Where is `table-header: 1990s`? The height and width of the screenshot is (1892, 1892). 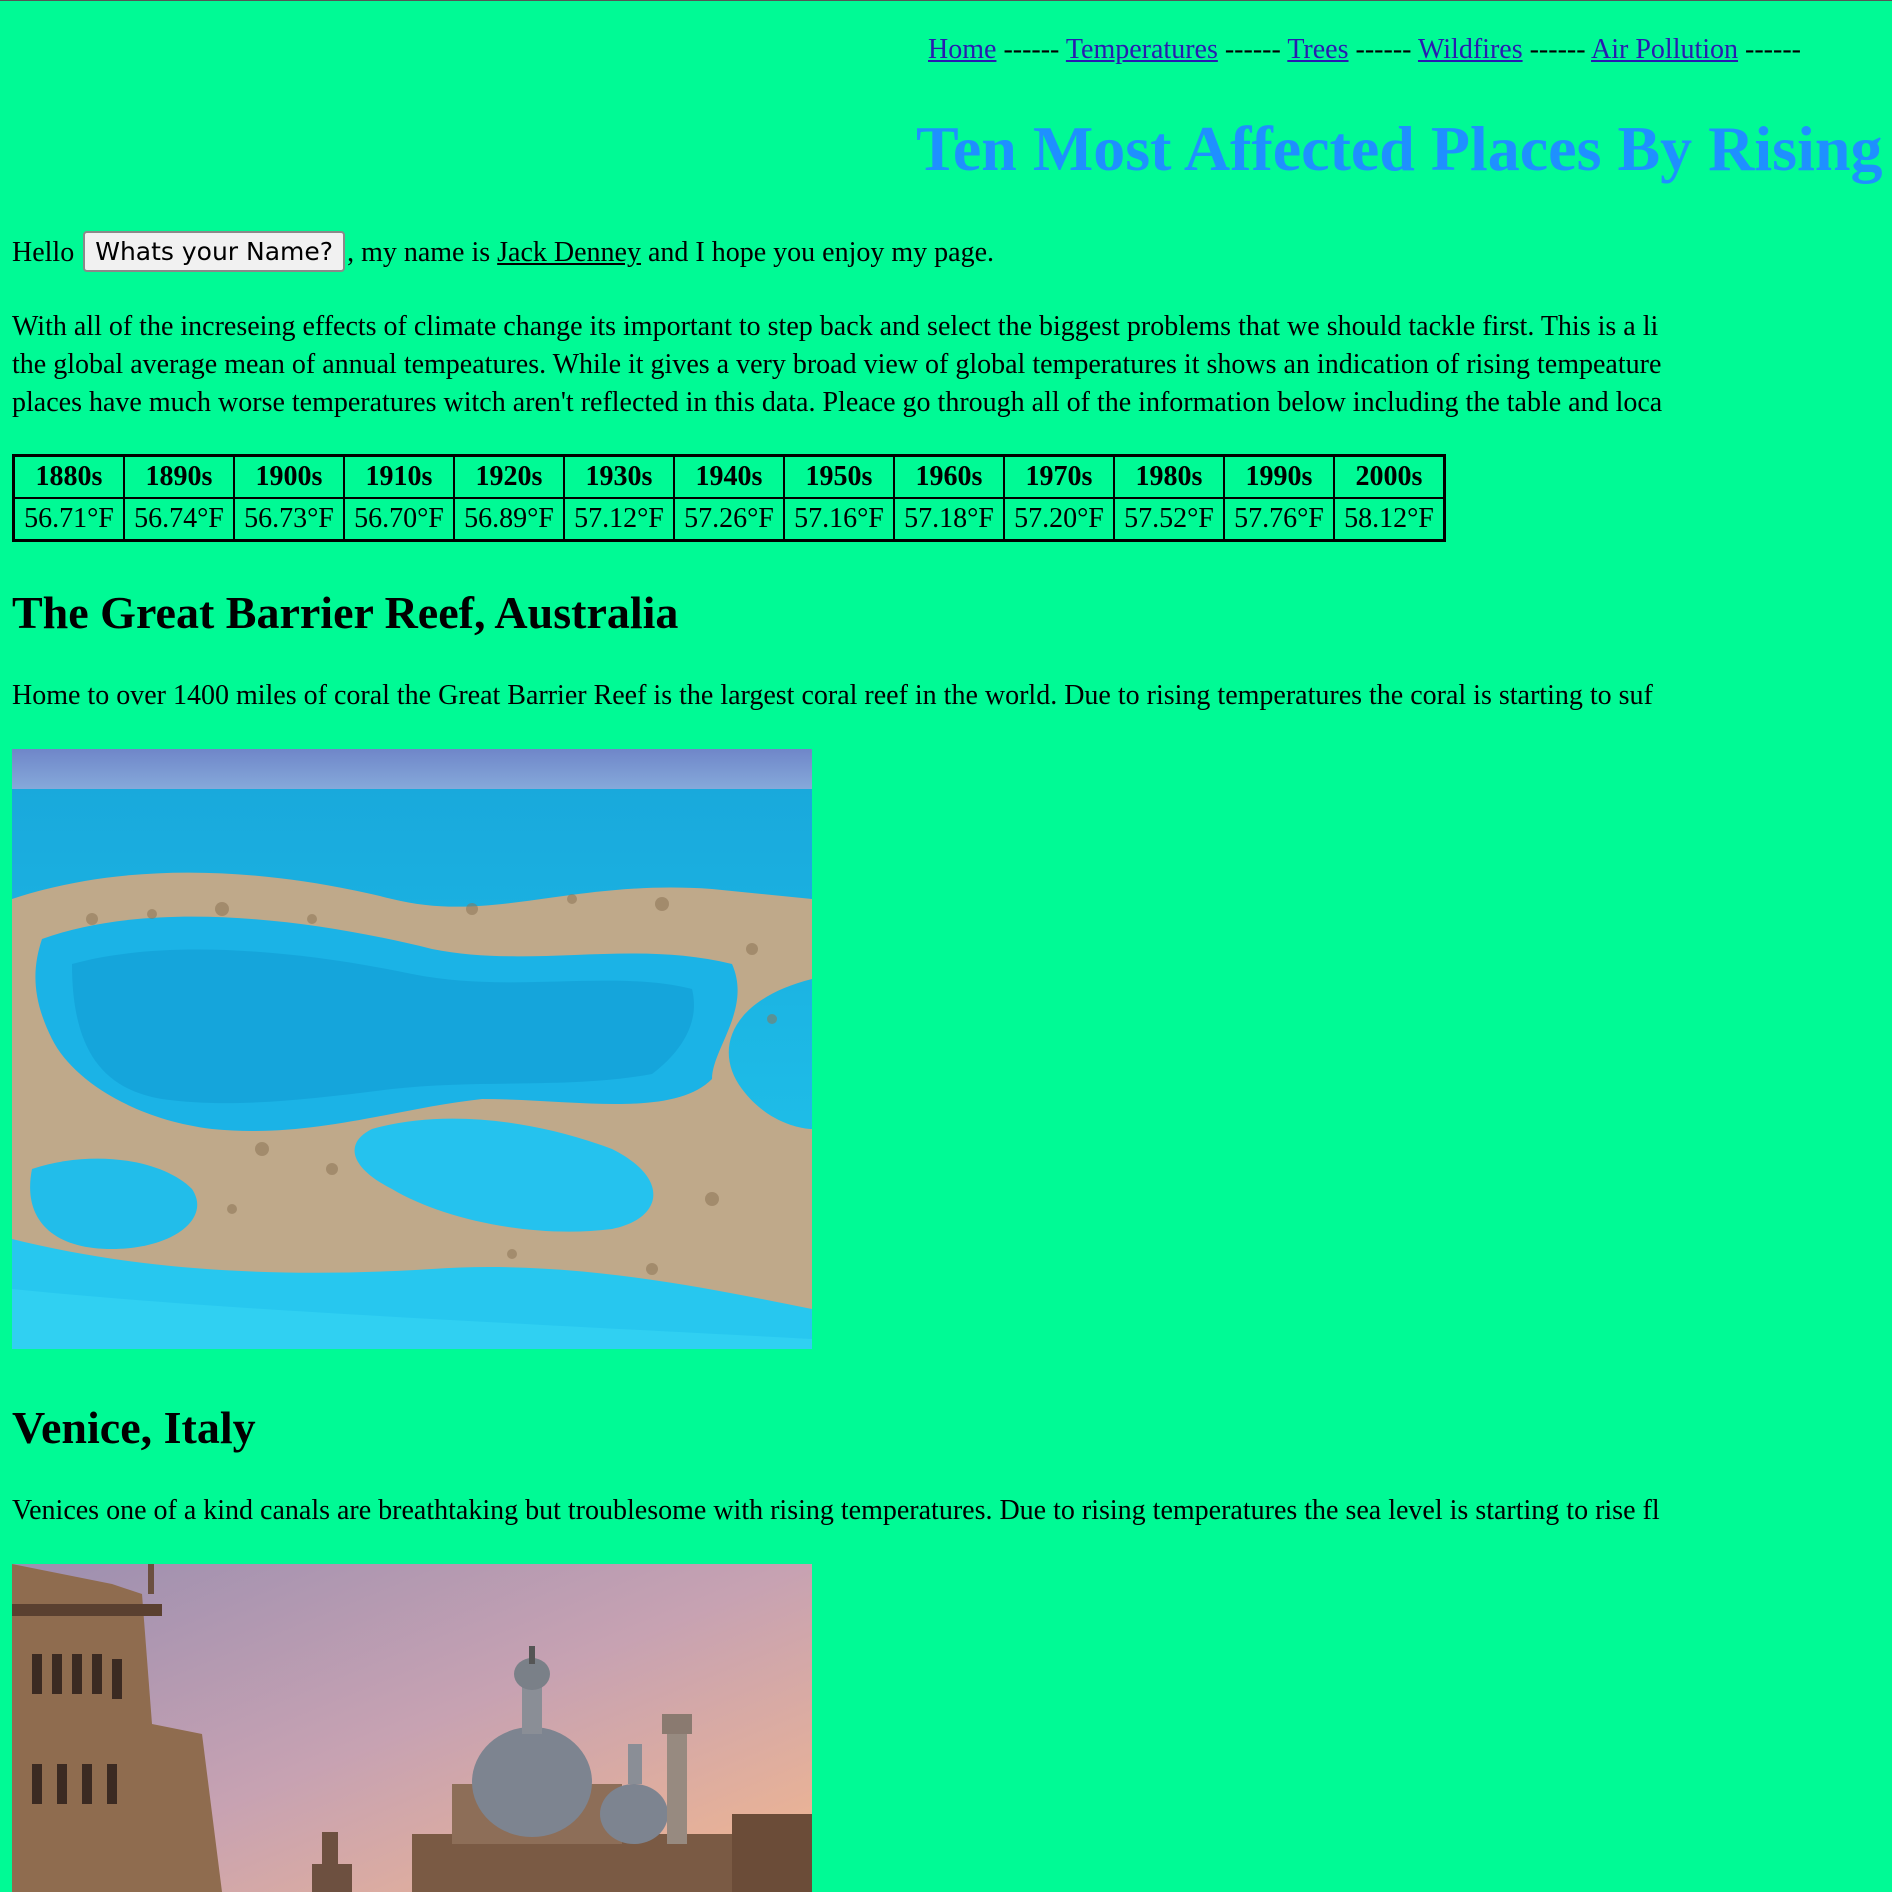
table-header: 1990s is located at coordinates (1279, 477).